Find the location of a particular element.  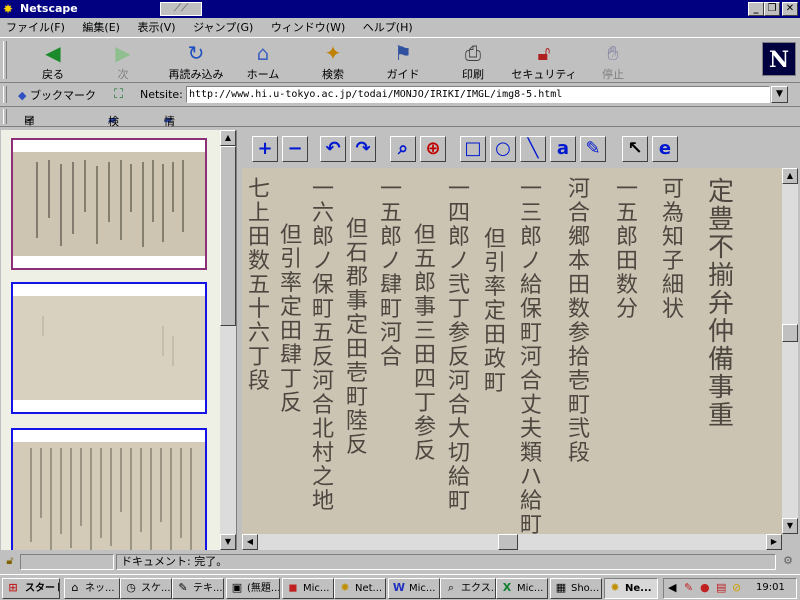

paint-icon: ▣ is located at coordinates (237, 587).